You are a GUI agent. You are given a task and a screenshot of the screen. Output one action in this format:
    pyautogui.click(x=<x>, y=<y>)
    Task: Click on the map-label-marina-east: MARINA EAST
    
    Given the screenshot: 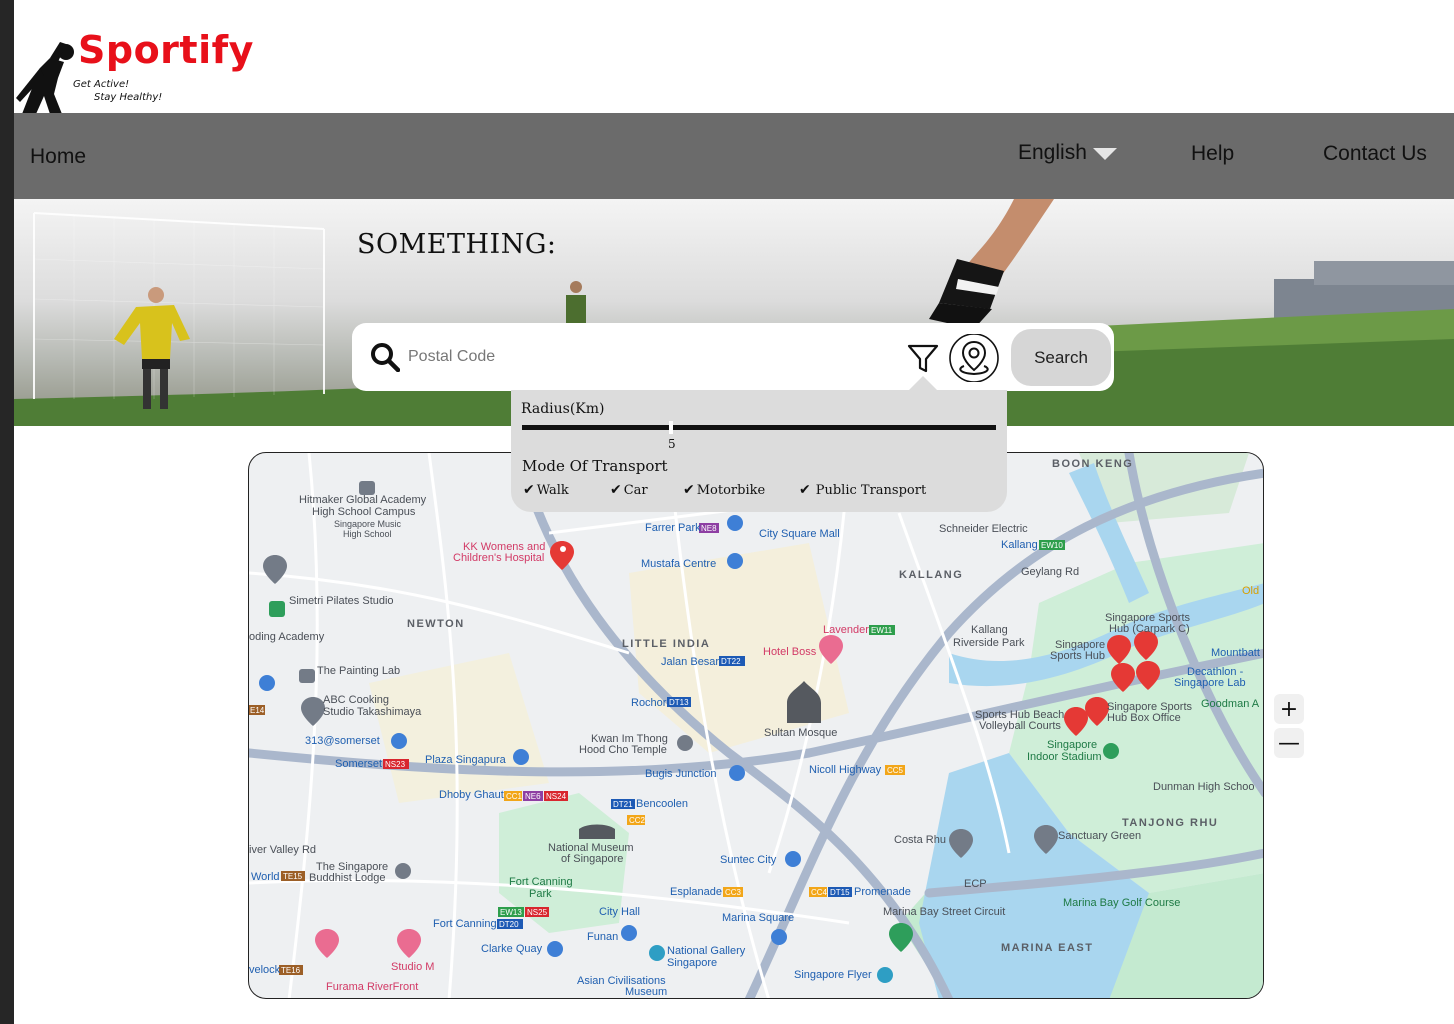 What is the action you would take?
    pyautogui.click(x=1047, y=948)
    